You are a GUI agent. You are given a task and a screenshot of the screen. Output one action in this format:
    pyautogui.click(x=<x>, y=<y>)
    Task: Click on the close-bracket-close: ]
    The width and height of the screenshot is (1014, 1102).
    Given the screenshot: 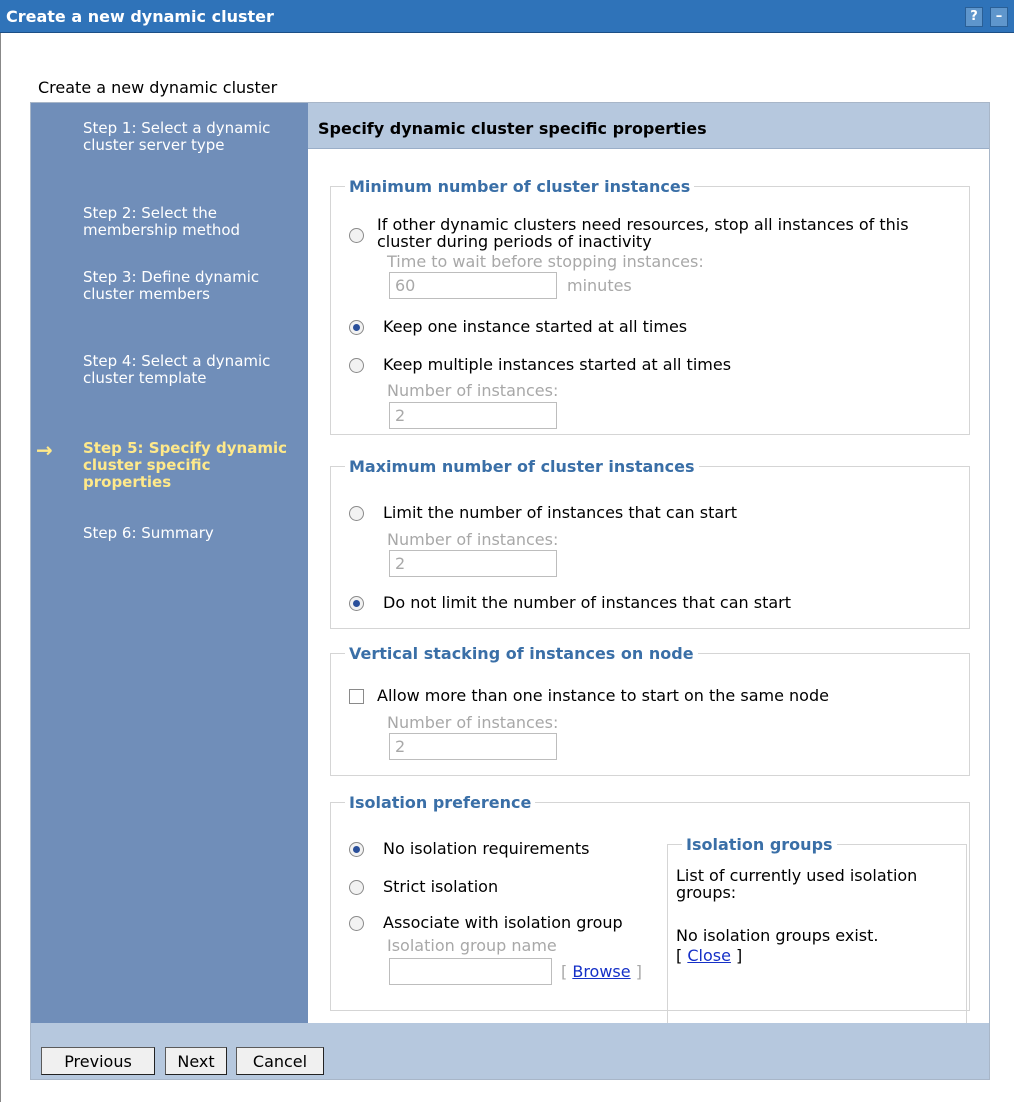 What is the action you would take?
    pyautogui.click(x=739, y=955)
    